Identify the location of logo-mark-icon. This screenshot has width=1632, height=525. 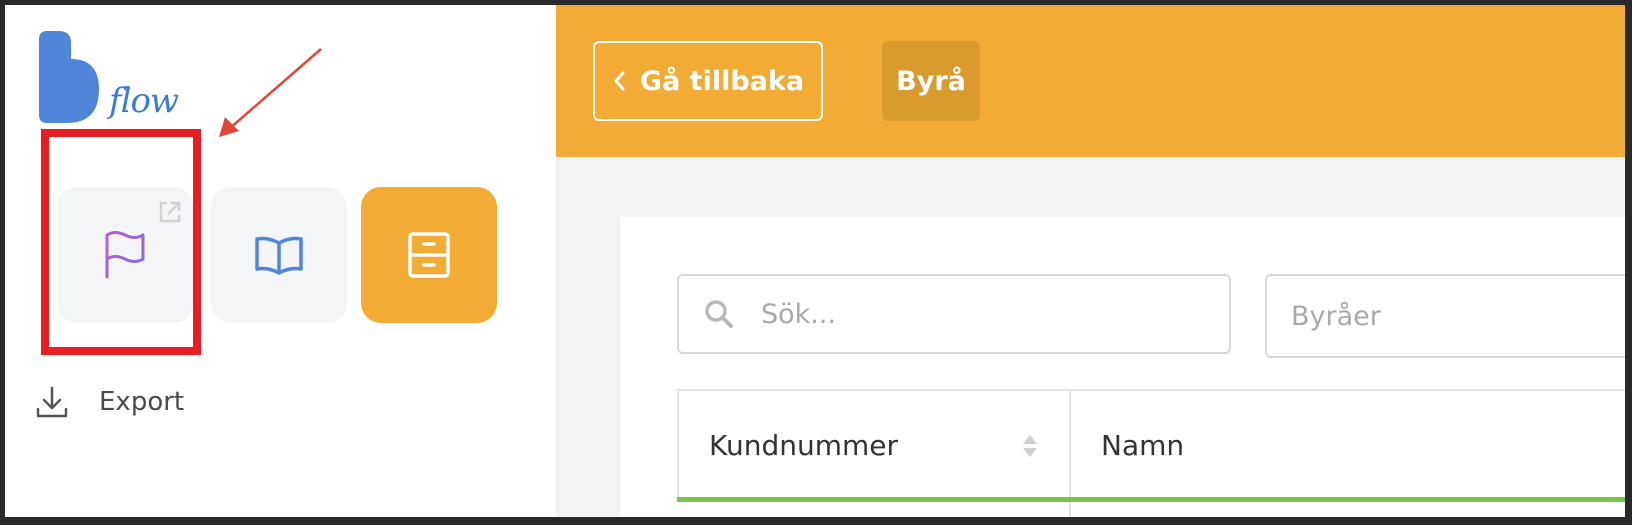
(69, 77).